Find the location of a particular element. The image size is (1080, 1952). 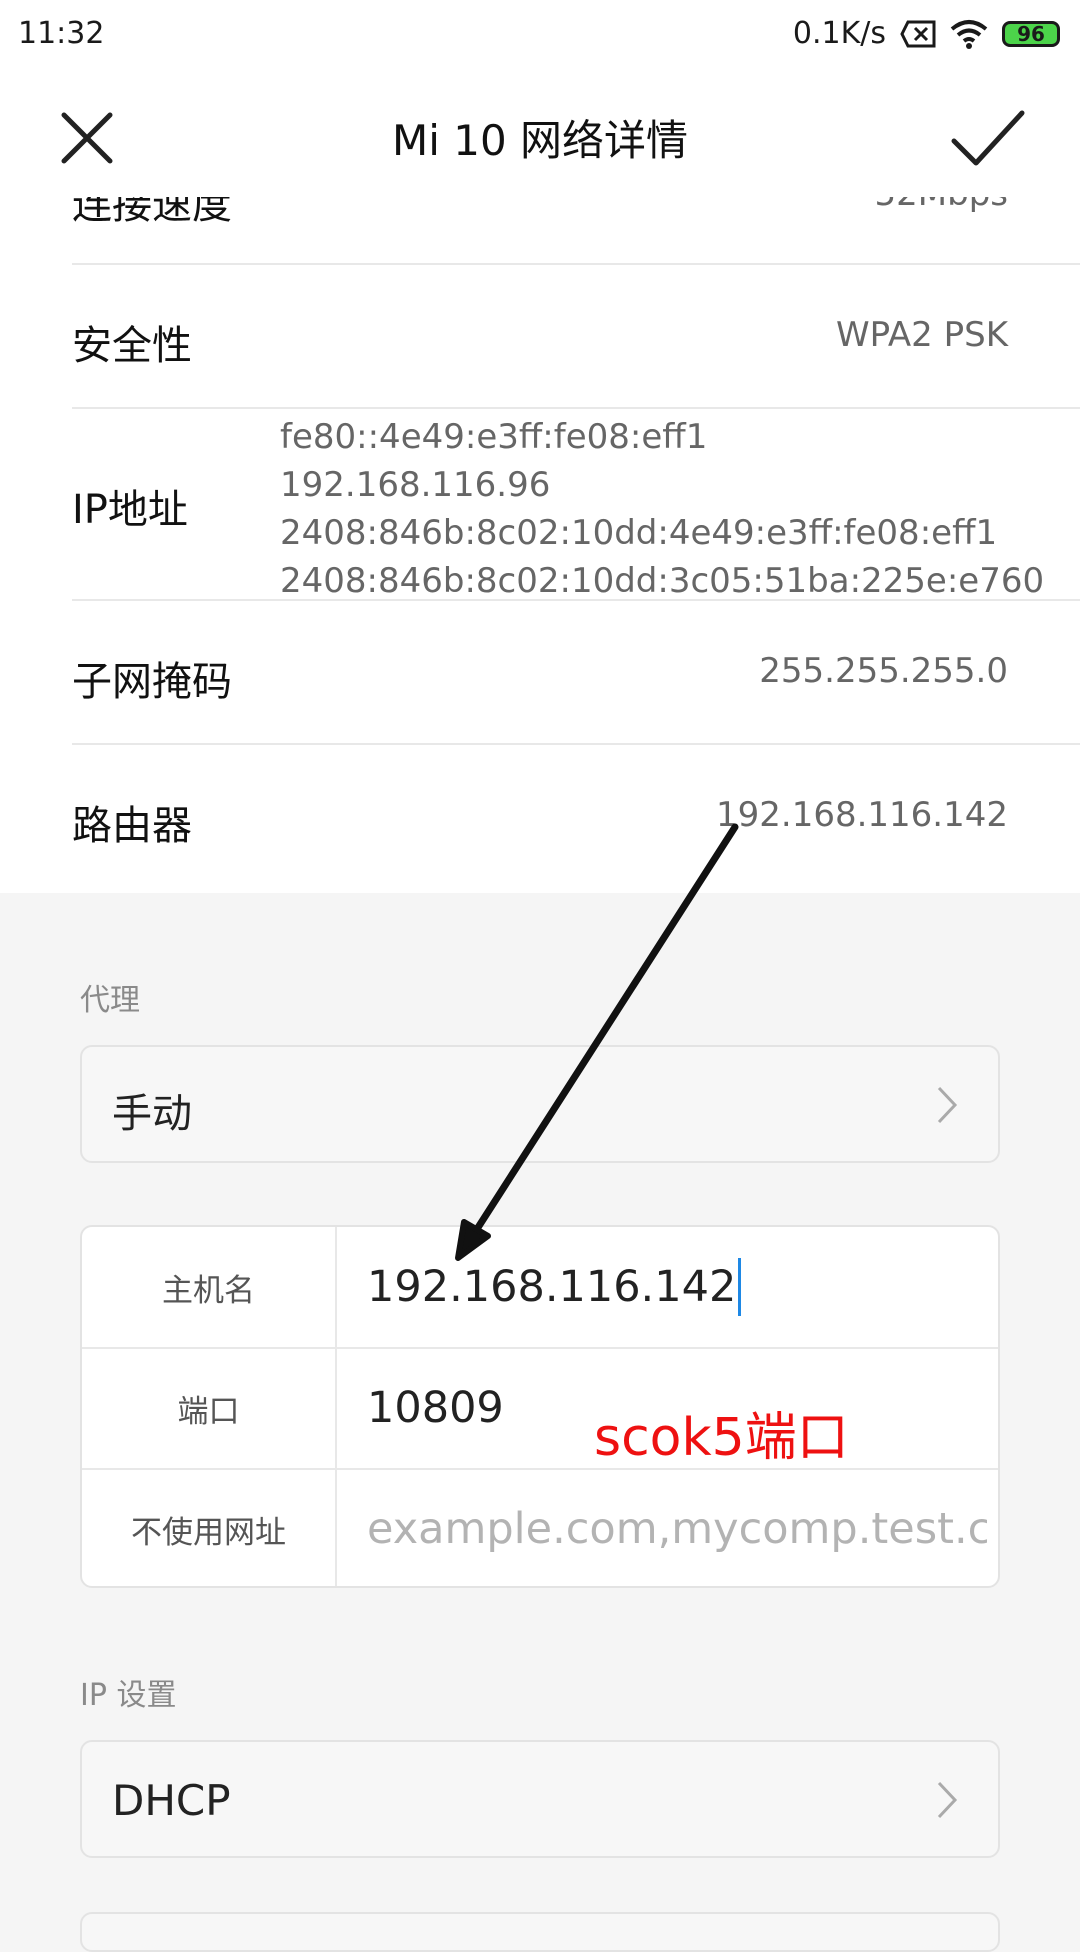

status-icons: 0.1K/s 96 is located at coordinates (926, 33).